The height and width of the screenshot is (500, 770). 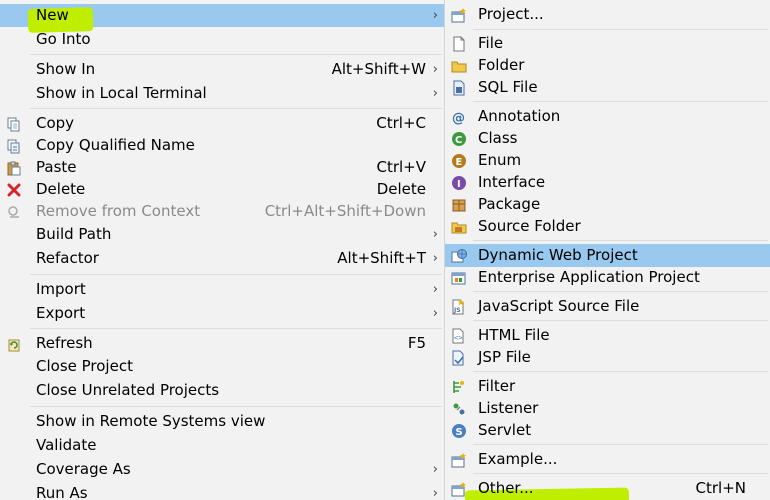 I want to click on copy-icon, so click(x=14, y=124).